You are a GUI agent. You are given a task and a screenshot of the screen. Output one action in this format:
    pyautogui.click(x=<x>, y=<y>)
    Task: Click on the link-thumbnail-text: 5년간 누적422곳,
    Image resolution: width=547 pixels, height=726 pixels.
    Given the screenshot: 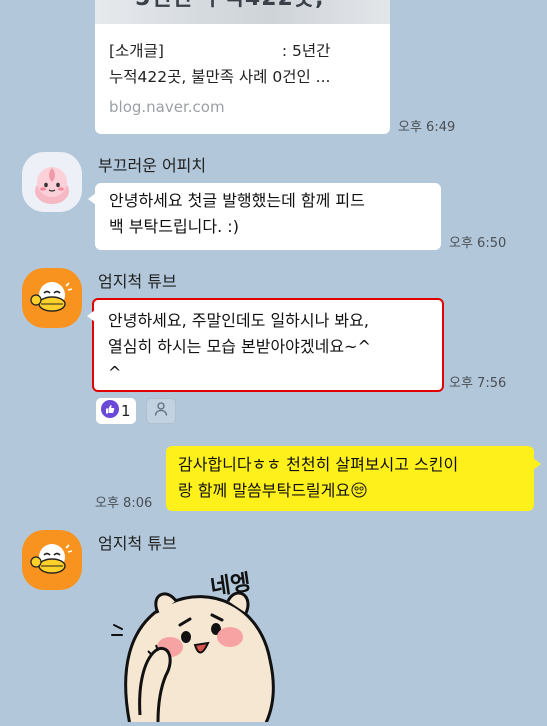 What is the action you would take?
    pyautogui.click(x=229, y=6)
    